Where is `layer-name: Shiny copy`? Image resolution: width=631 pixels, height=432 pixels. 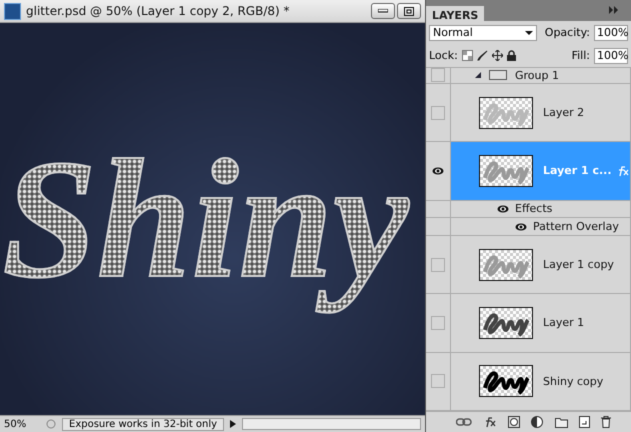 layer-name: Shiny copy is located at coordinates (573, 381).